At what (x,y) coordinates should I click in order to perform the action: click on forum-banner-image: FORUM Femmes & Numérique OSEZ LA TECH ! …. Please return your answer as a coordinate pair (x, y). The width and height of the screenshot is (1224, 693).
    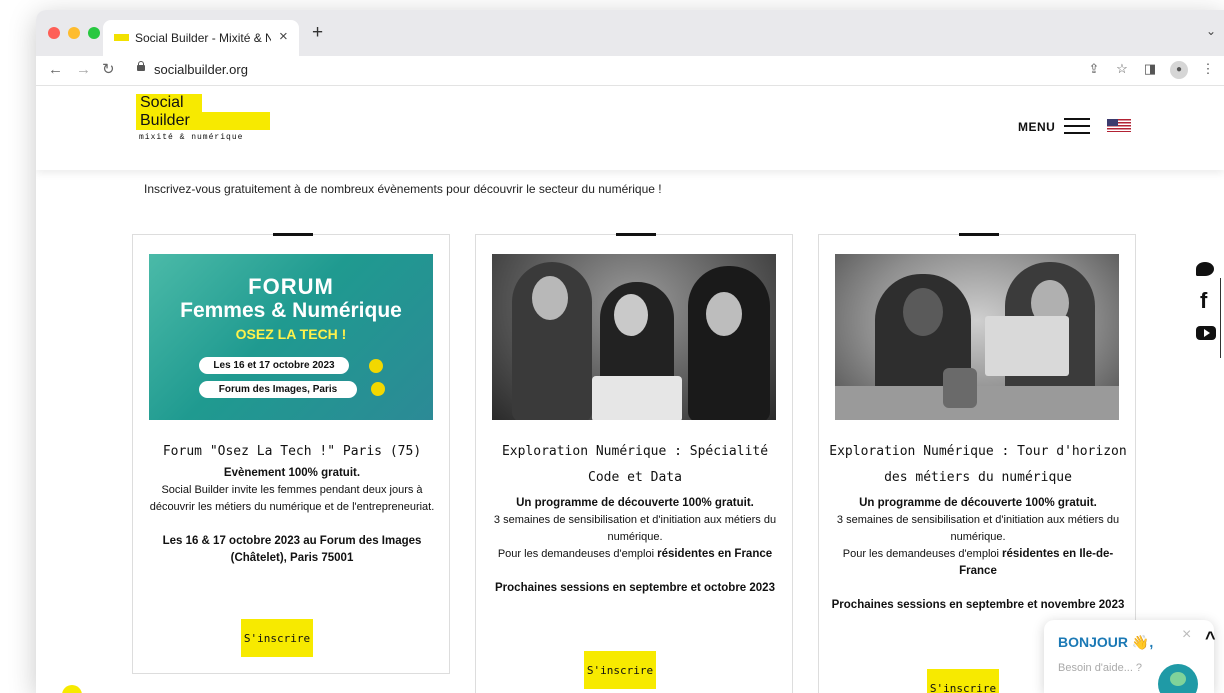
    Looking at the image, I should click on (291, 337).